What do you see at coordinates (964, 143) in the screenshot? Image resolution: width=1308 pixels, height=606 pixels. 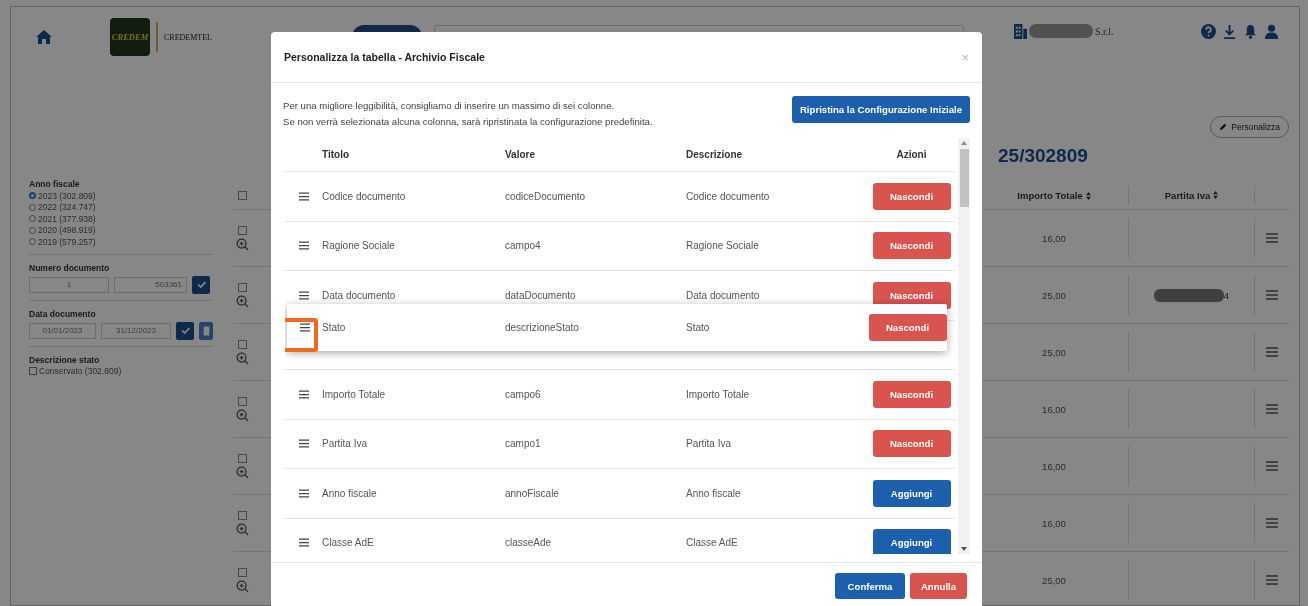 I see `scroll-up-icon` at bounding box center [964, 143].